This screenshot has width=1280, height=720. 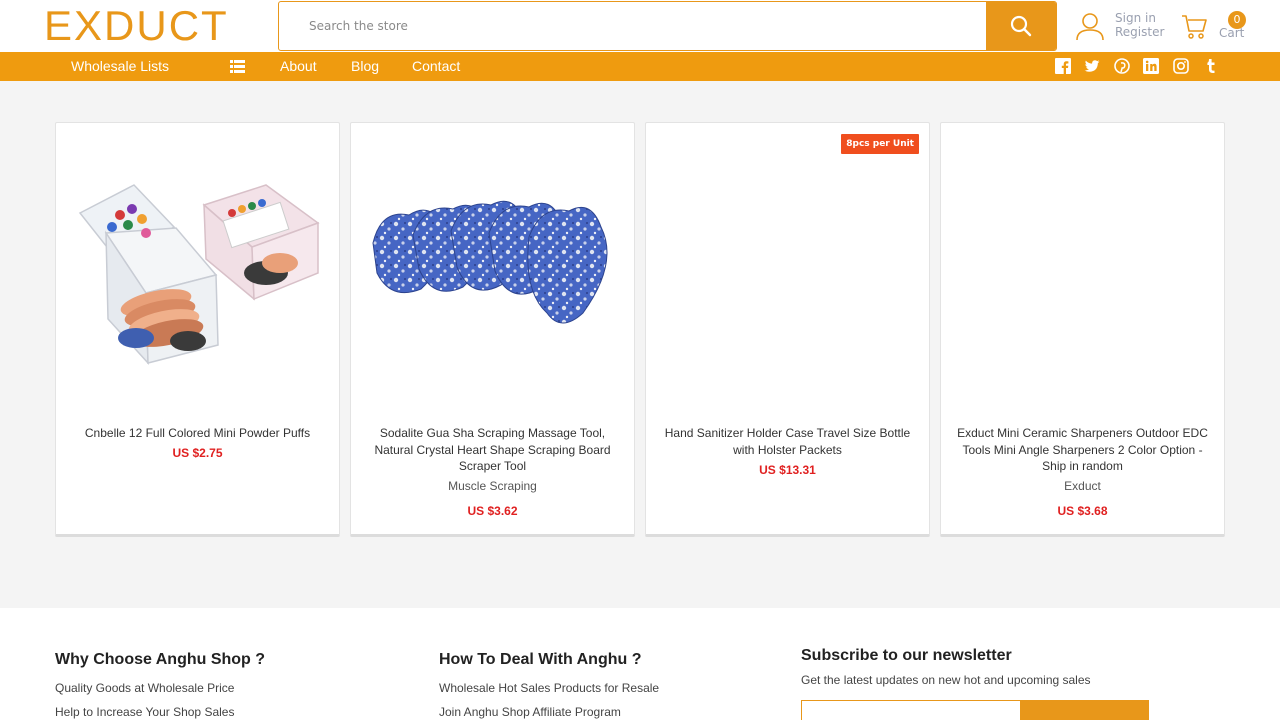 What do you see at coordinates (787, 470) in the screenshot?
I see `product-price: US $13.31` at bounding box center [787, 470].